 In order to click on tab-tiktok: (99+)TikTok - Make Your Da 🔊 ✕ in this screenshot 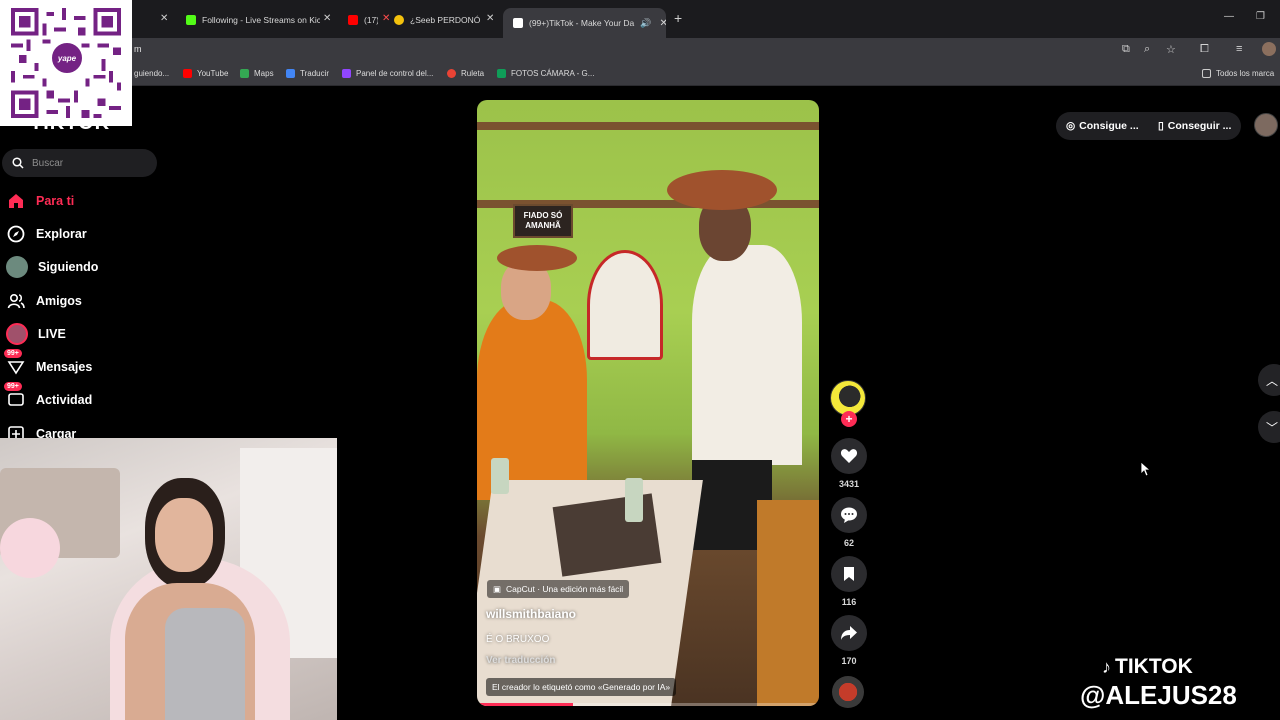, I will do `click(584, 23)`.